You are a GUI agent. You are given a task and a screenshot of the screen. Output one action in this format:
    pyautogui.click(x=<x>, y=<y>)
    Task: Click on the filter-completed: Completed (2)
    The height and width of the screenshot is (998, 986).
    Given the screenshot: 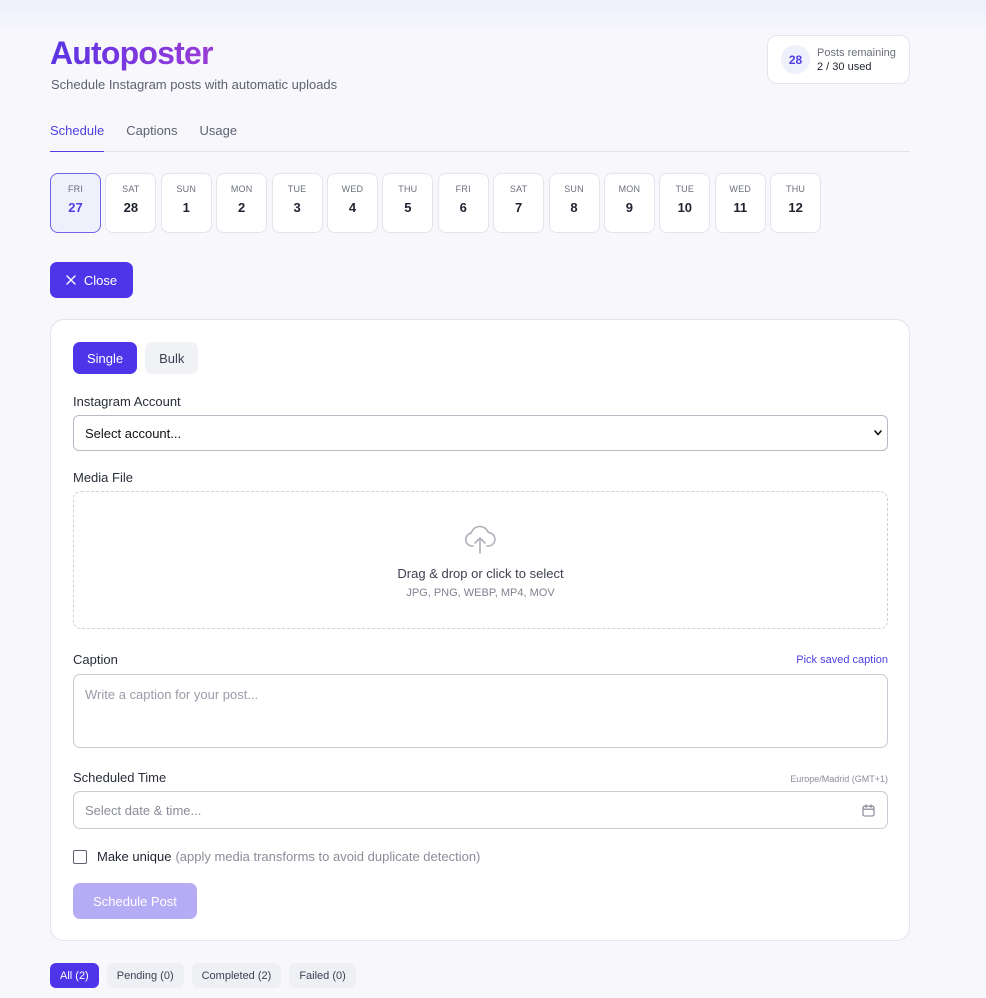 What is the action you would take?
    pyautogui.click(x=236, y=975)
    